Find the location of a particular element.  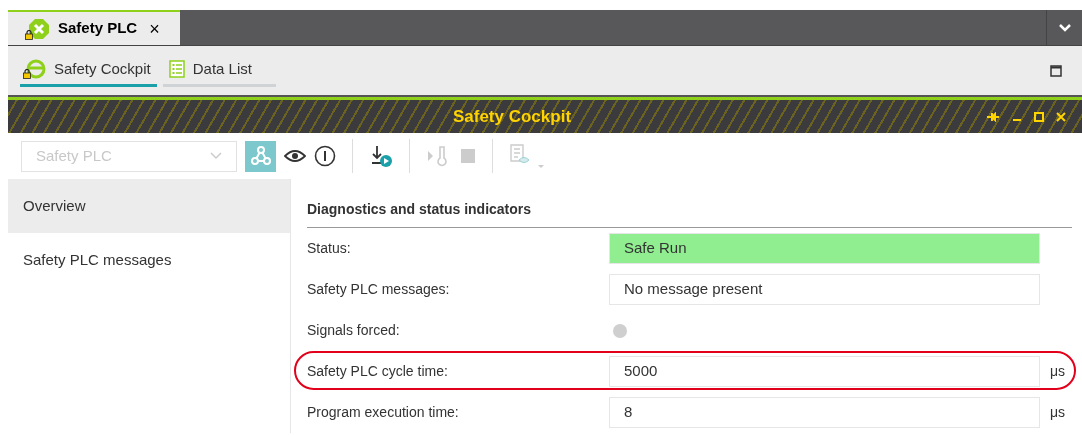

download-run-icon is located at coordinates (381, 156).